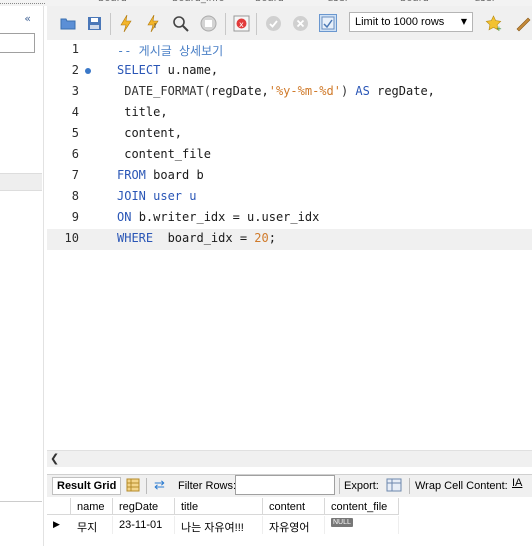 The image size is (532, 546). I want to click on svg-text: I, so click(155, 26).